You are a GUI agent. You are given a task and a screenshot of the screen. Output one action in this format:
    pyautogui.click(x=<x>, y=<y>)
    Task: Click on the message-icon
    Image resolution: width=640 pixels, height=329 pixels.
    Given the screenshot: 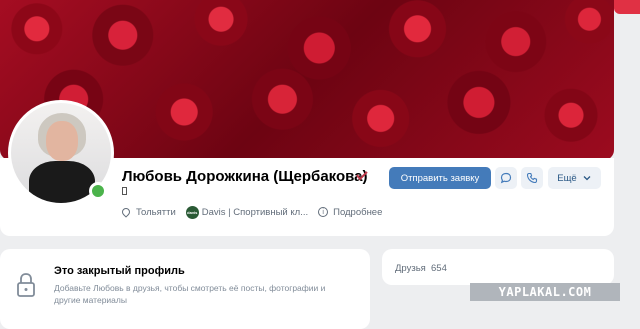 What is the action you would take?
    pyautogui.click(x=506, y=178)
    